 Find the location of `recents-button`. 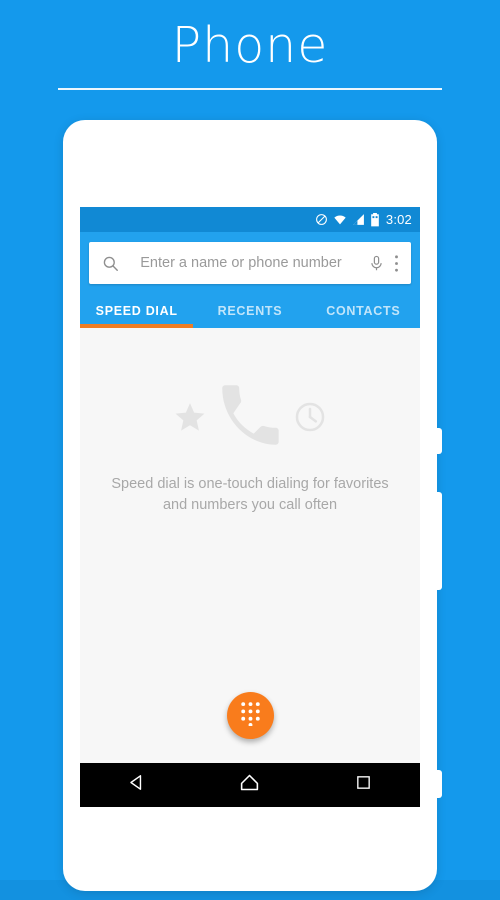

recents-button is located at coordinates (363, 785).